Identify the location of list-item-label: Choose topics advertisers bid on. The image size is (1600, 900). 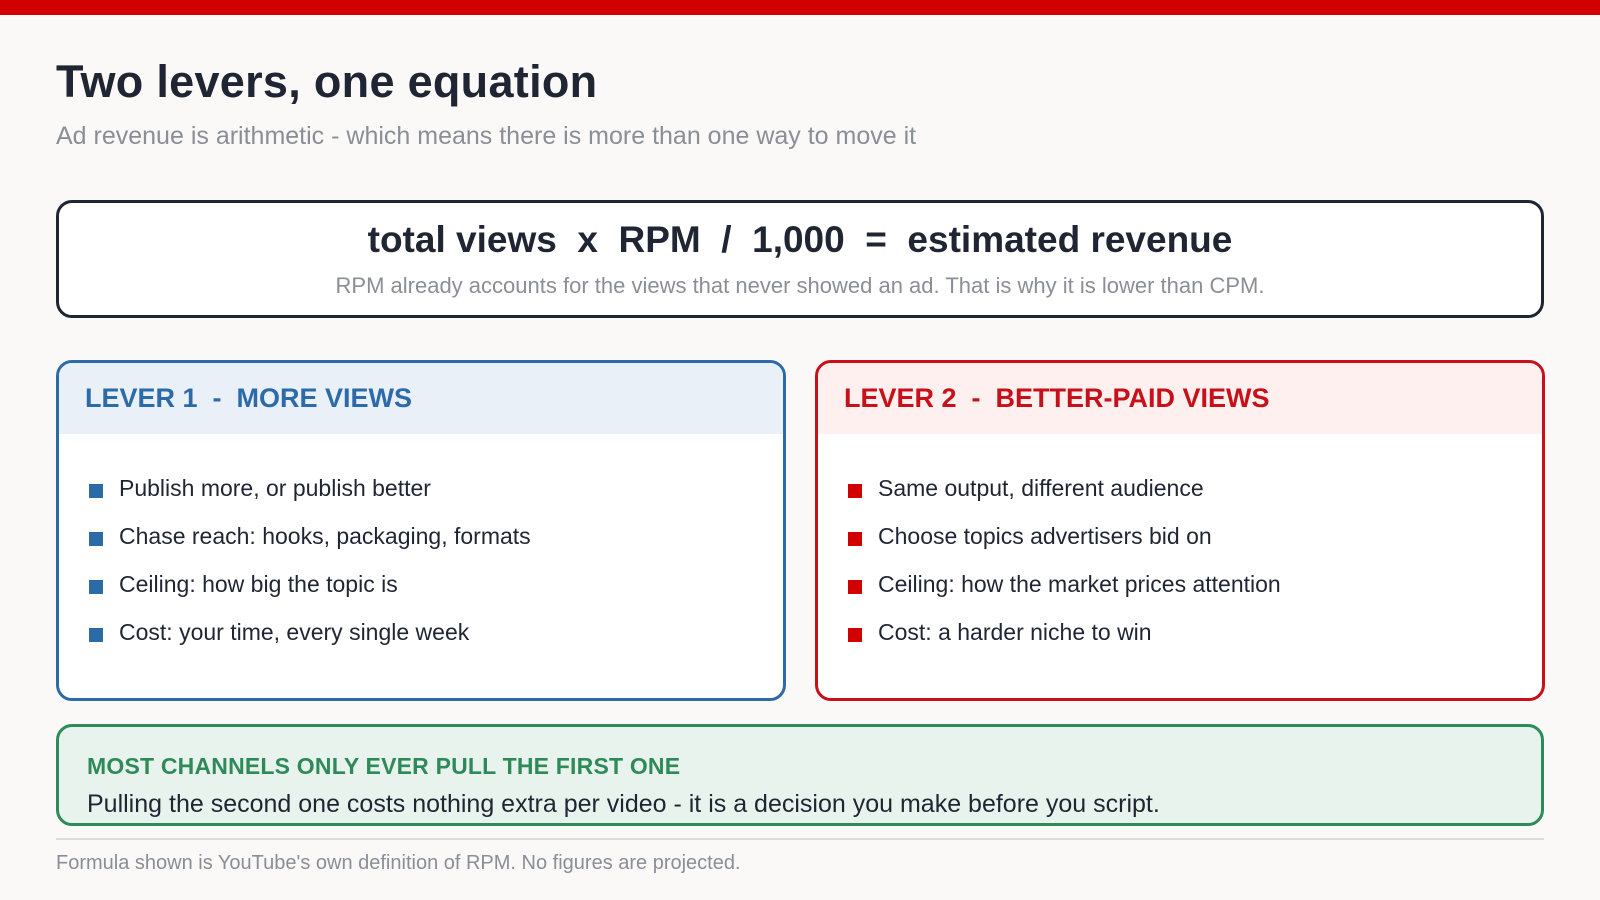
(1045, 535).